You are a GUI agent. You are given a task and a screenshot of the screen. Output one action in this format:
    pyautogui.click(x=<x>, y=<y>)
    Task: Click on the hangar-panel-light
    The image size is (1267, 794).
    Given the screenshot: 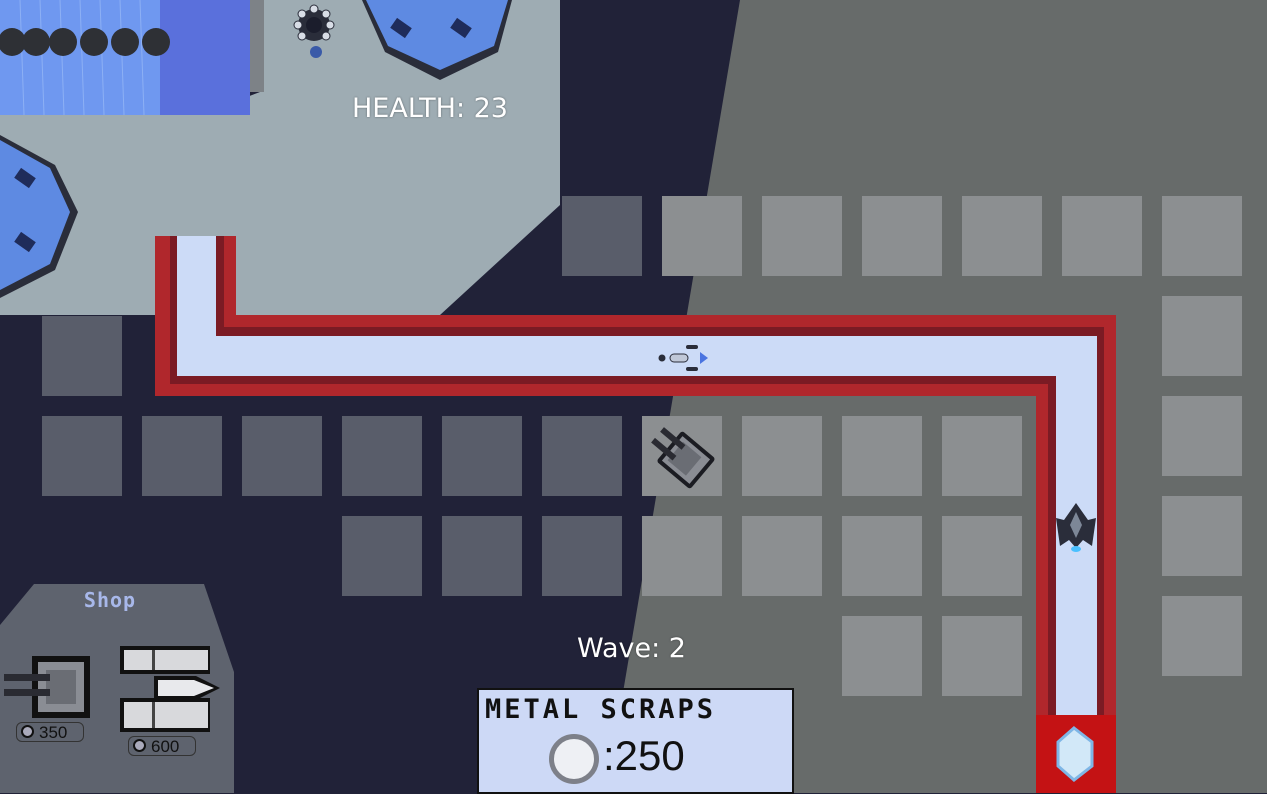 What is the action you would take?
    pyautogui.click(x=80, y=57)
    